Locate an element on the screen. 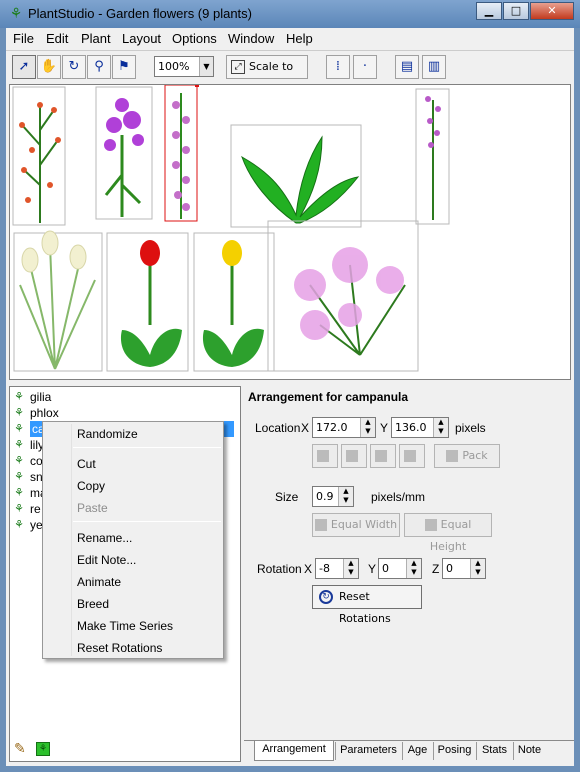 The image size is (580, 772). layout-vertical-icon: ▥ is located at coordinates (434, 67).